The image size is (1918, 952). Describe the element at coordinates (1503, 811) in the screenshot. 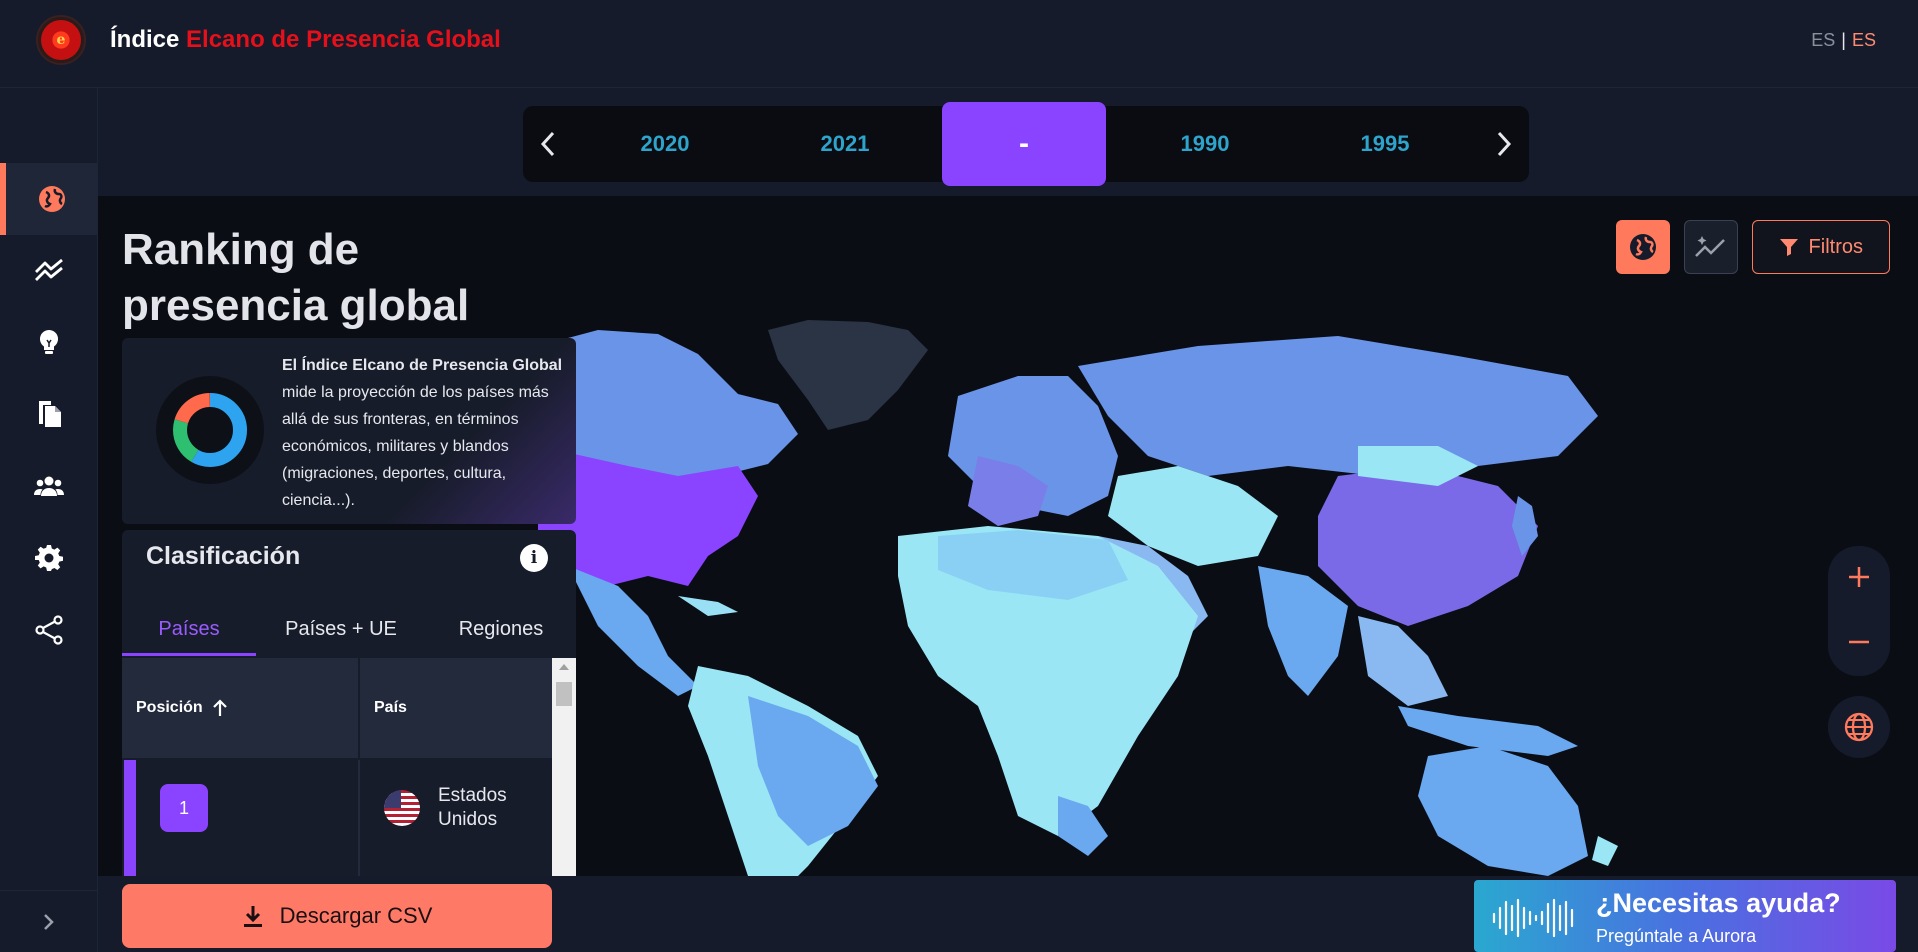

I see `map-region-australia` at that location.